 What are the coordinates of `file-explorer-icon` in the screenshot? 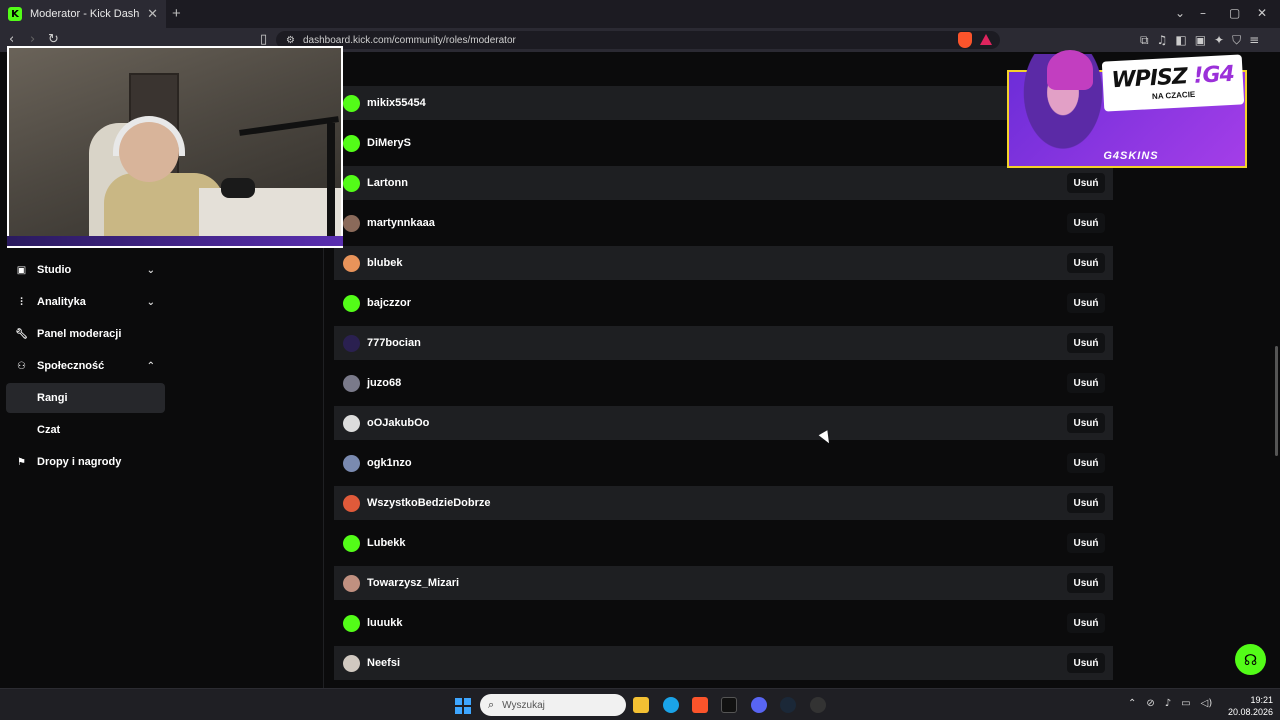 It's located at (641, 705).